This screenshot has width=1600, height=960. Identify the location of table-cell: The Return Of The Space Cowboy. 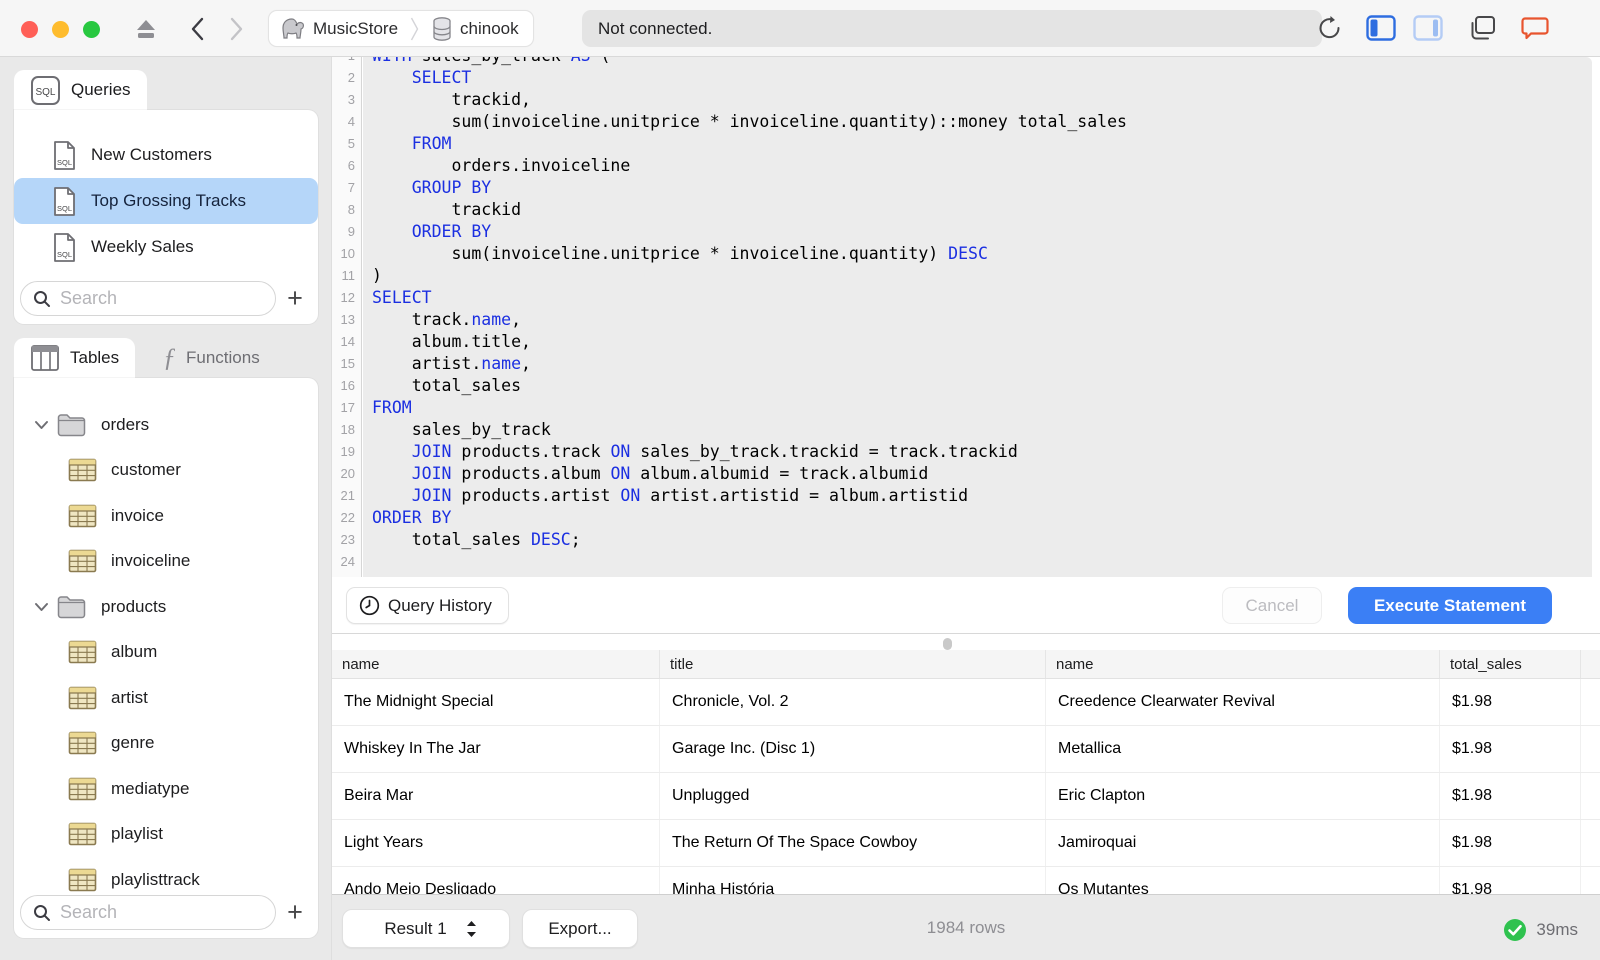
(853, 843).